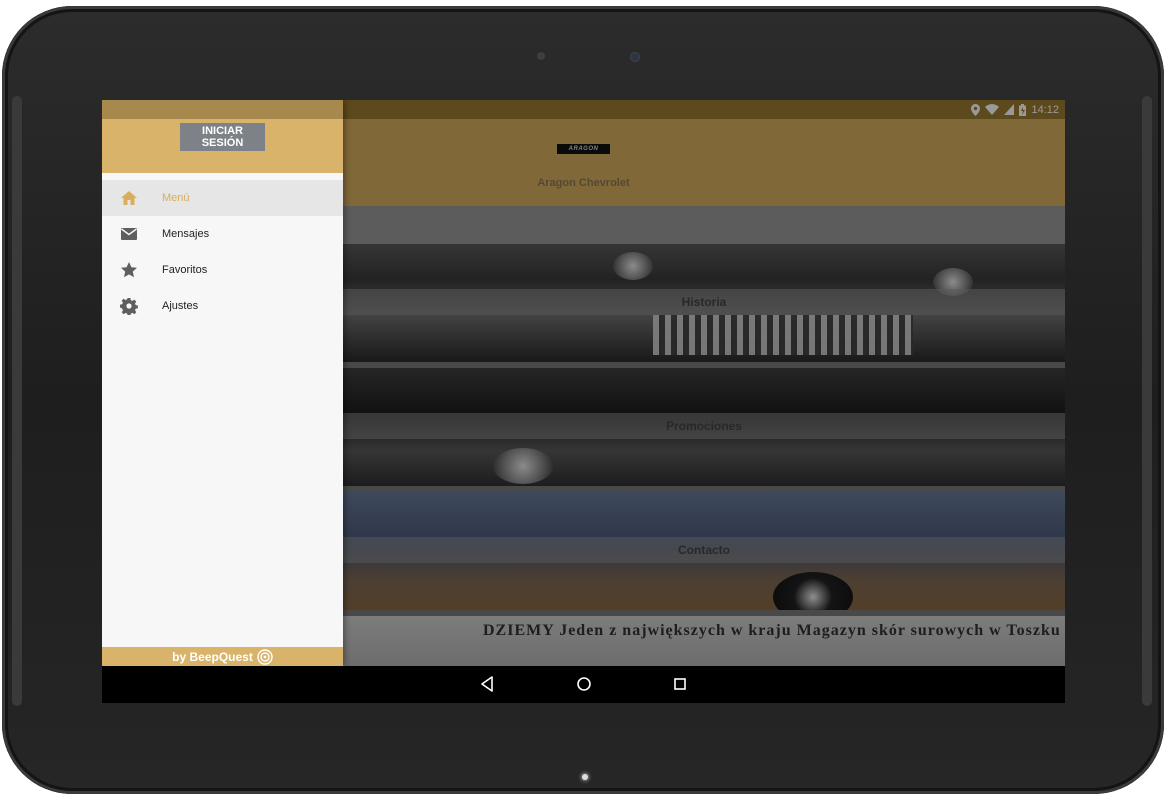  Describe the element at coordinates (541, 56) in the screenshot. I see `light-sensor` at that location.